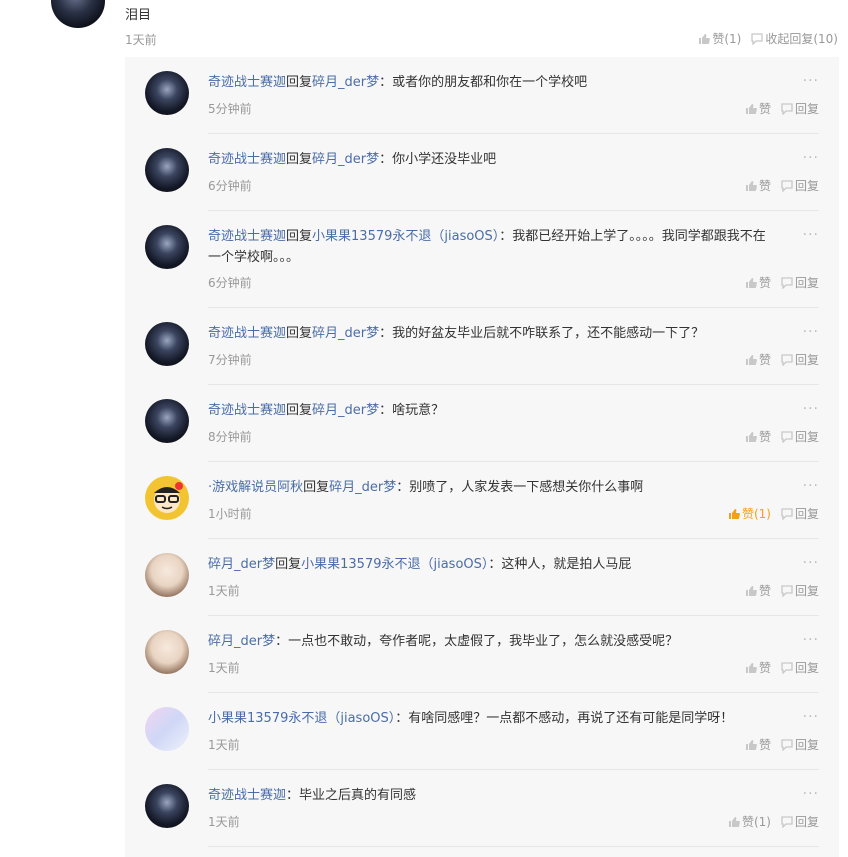 The image size is (848, 857). Describe the element at coordinates (801, 39) in the screenshot. I see `collapse-label: 收起回复(10)` at that location.